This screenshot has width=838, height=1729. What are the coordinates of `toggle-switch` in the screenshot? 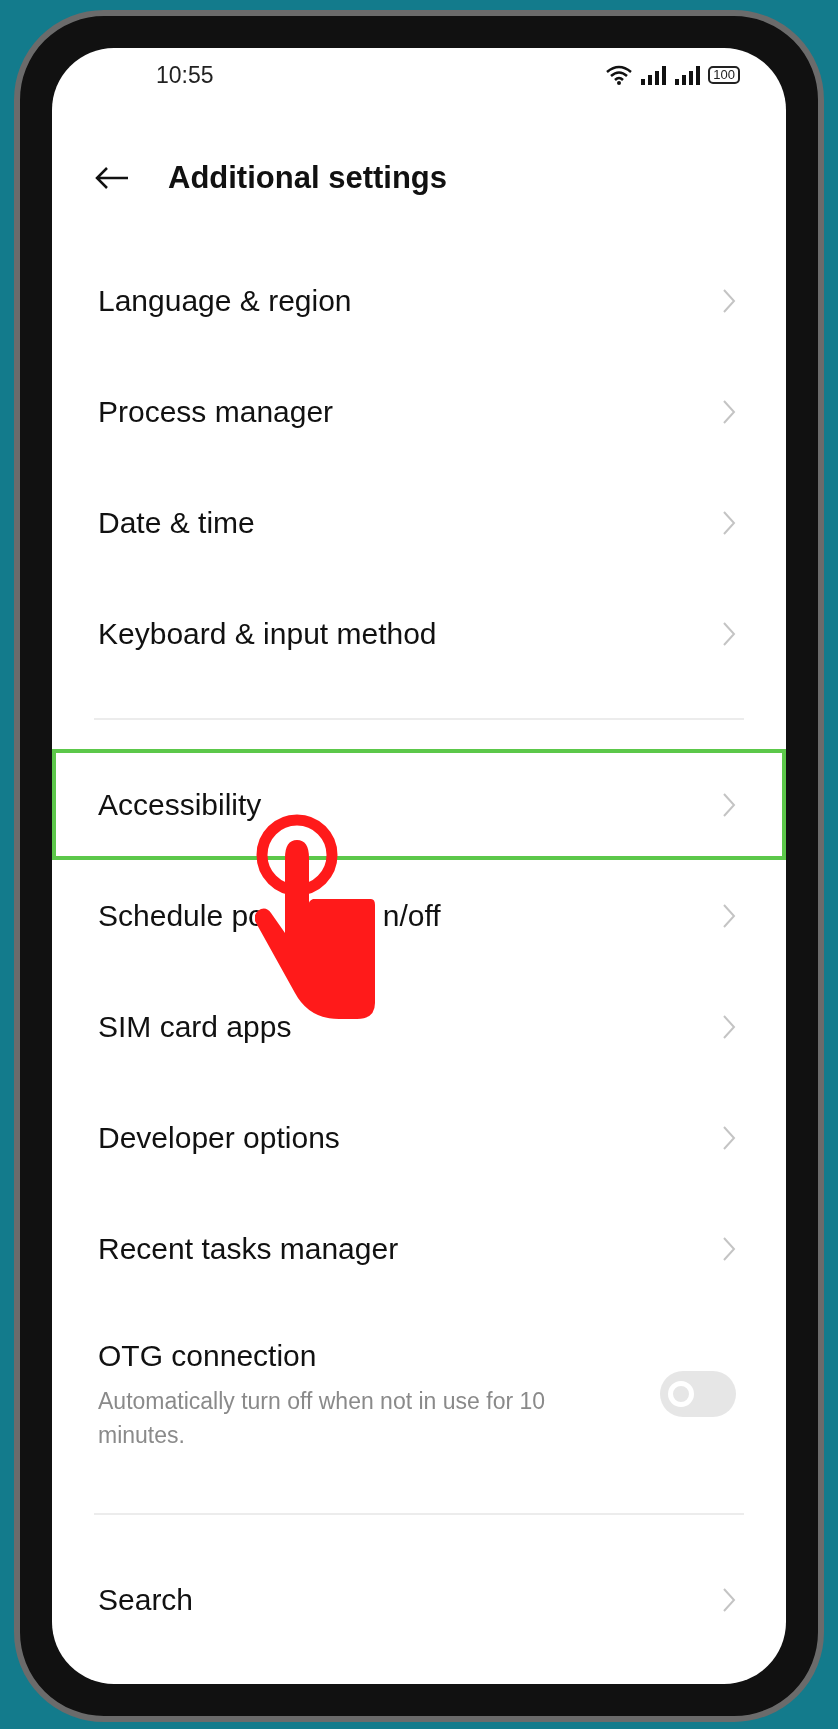 It's located at (698, 1394).